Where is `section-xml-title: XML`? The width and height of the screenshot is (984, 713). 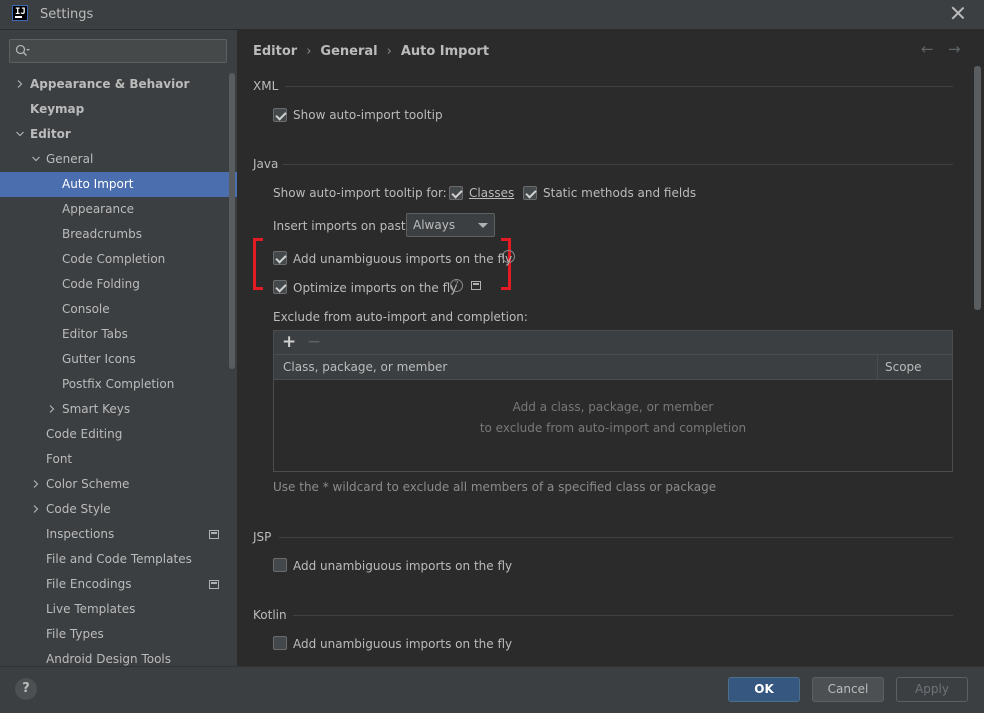 section-xml-title: XML is located at coordinates (266, 86).